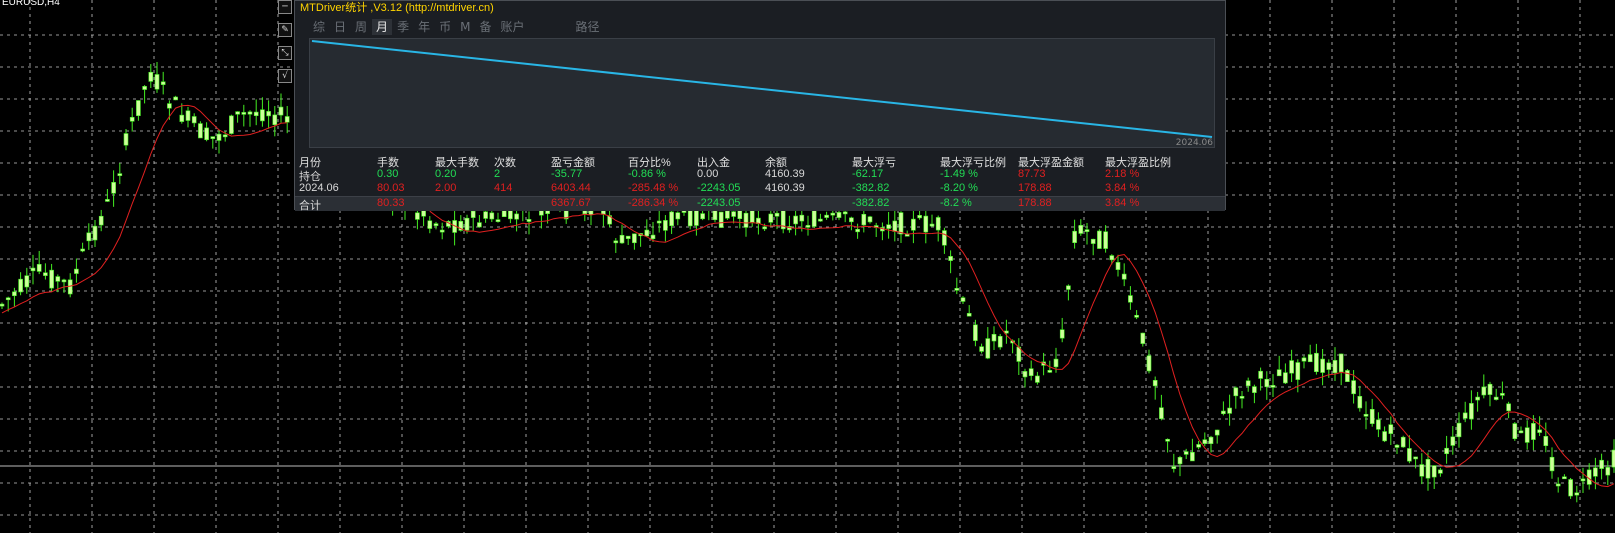 Image resolution: width=1615 pixels, height=533 pixels. I want to click on table-cell: 178.88, so click(1035, 188).